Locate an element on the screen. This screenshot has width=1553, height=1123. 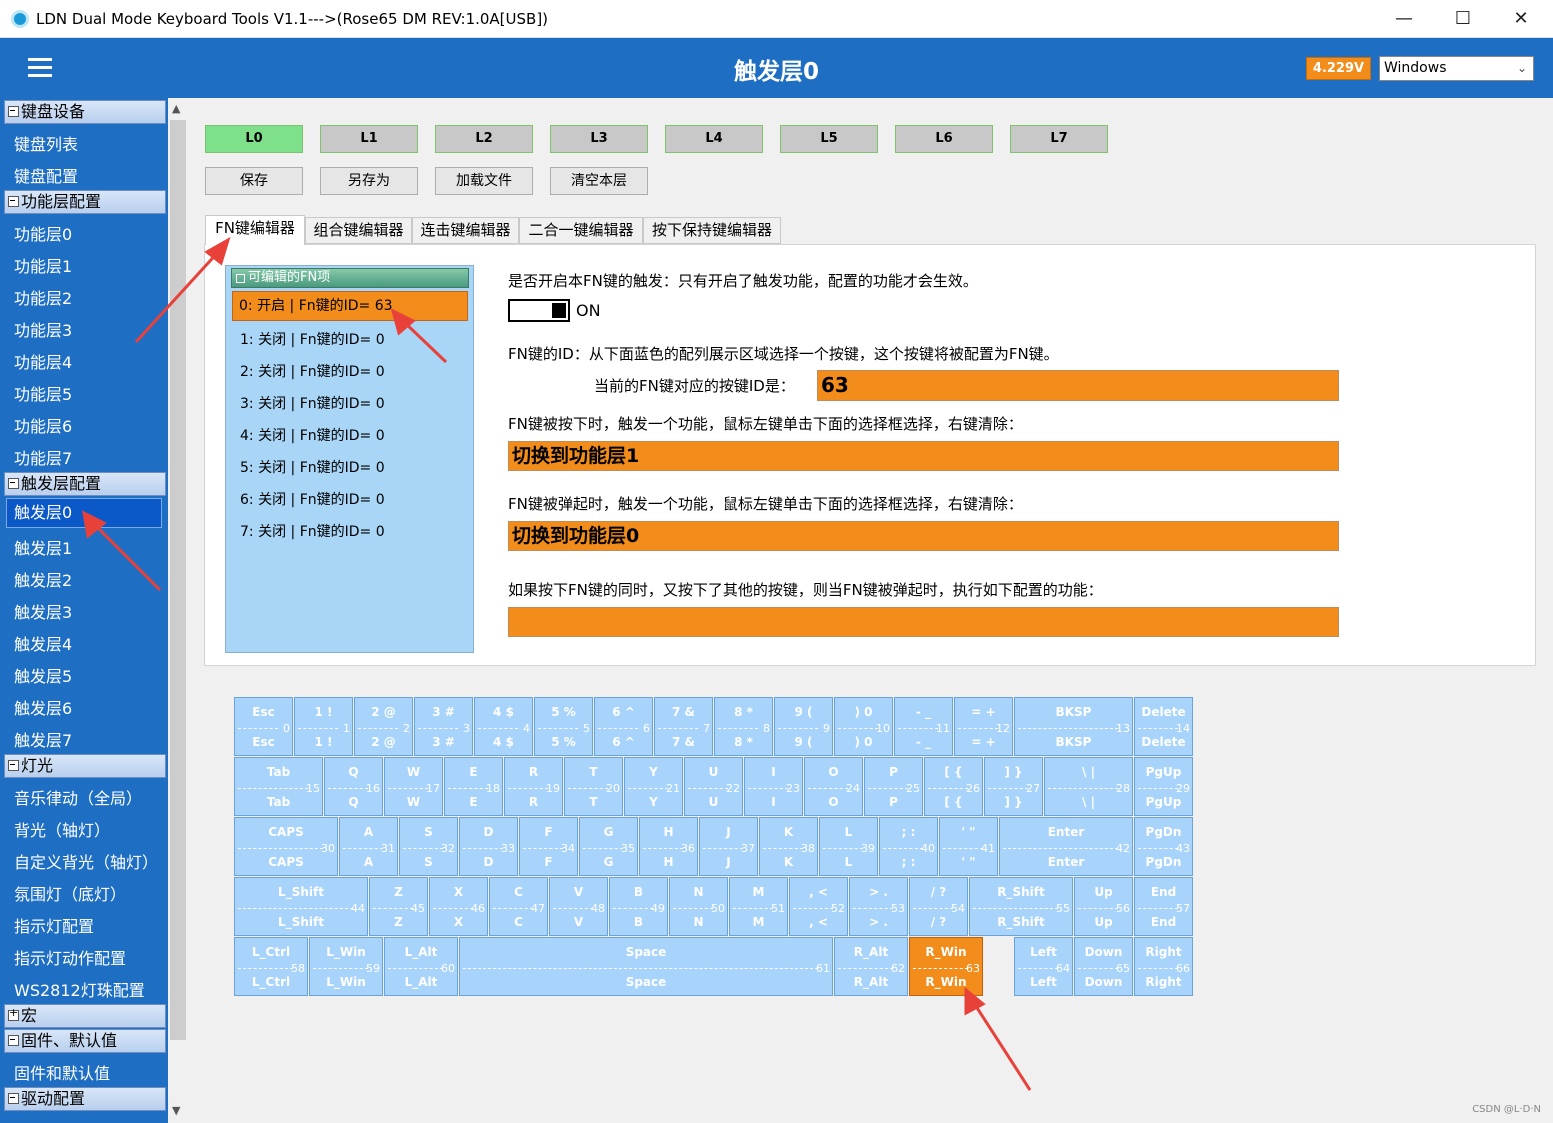
key-61: Space 61 Space is located at coordinates (646, 966).